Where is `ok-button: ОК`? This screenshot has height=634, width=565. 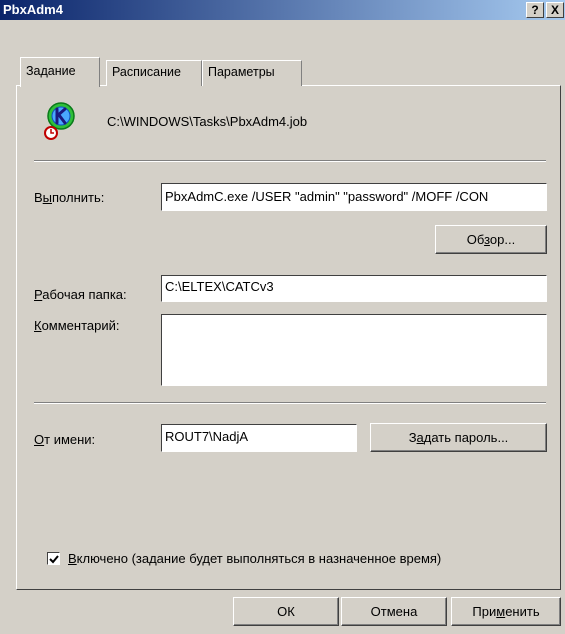
ok-button: ОК is located at coordinates (286, 611).